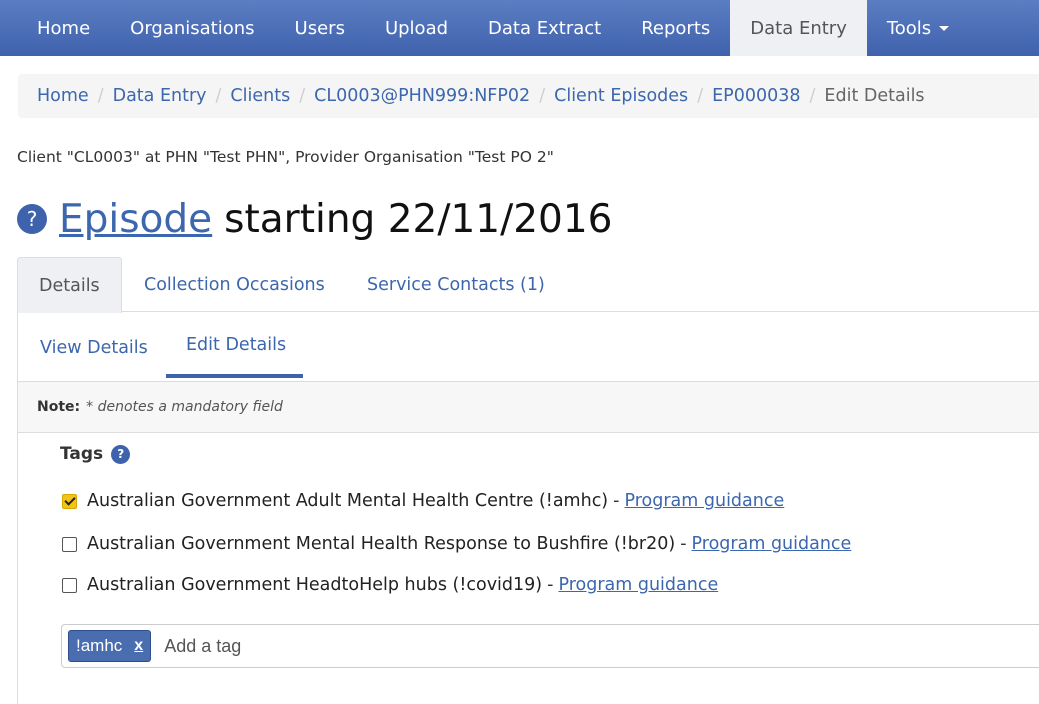  Describe the element at coordinates (260, 96) in the screenshot. I see `breadcrumb-clients: Clients` at that location.